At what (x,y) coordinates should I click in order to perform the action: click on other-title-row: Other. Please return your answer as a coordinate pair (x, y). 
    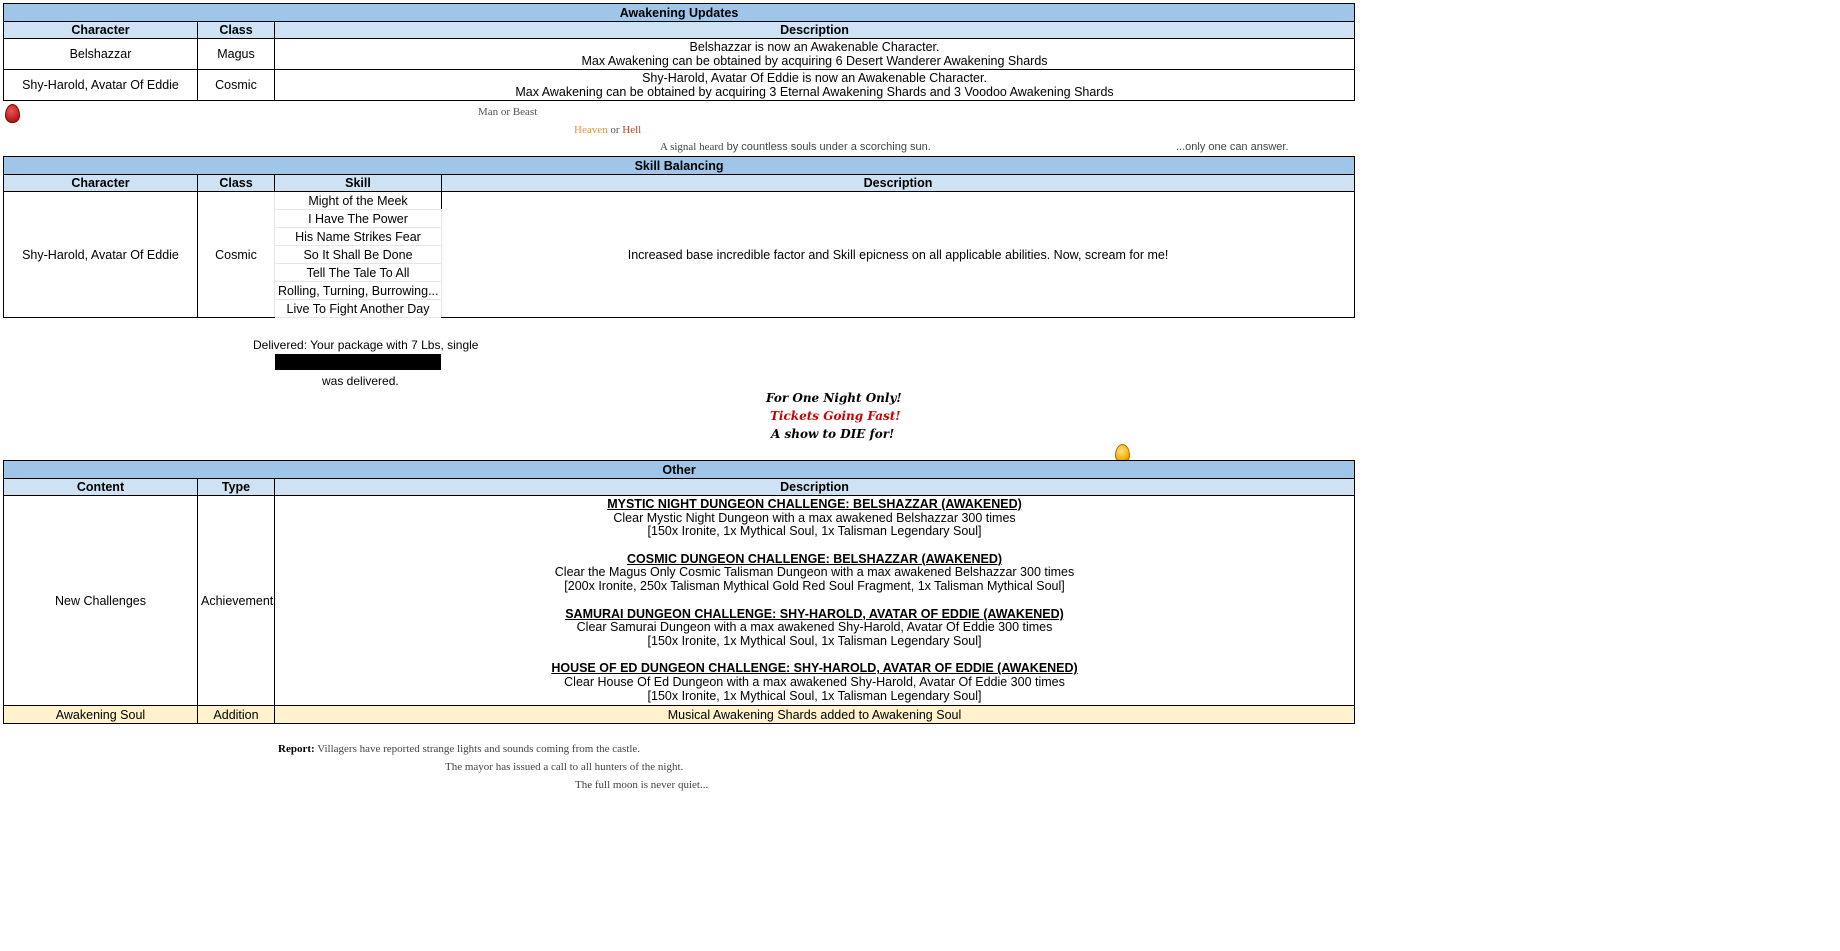
    Looking at the image, I should click on (679, 469).